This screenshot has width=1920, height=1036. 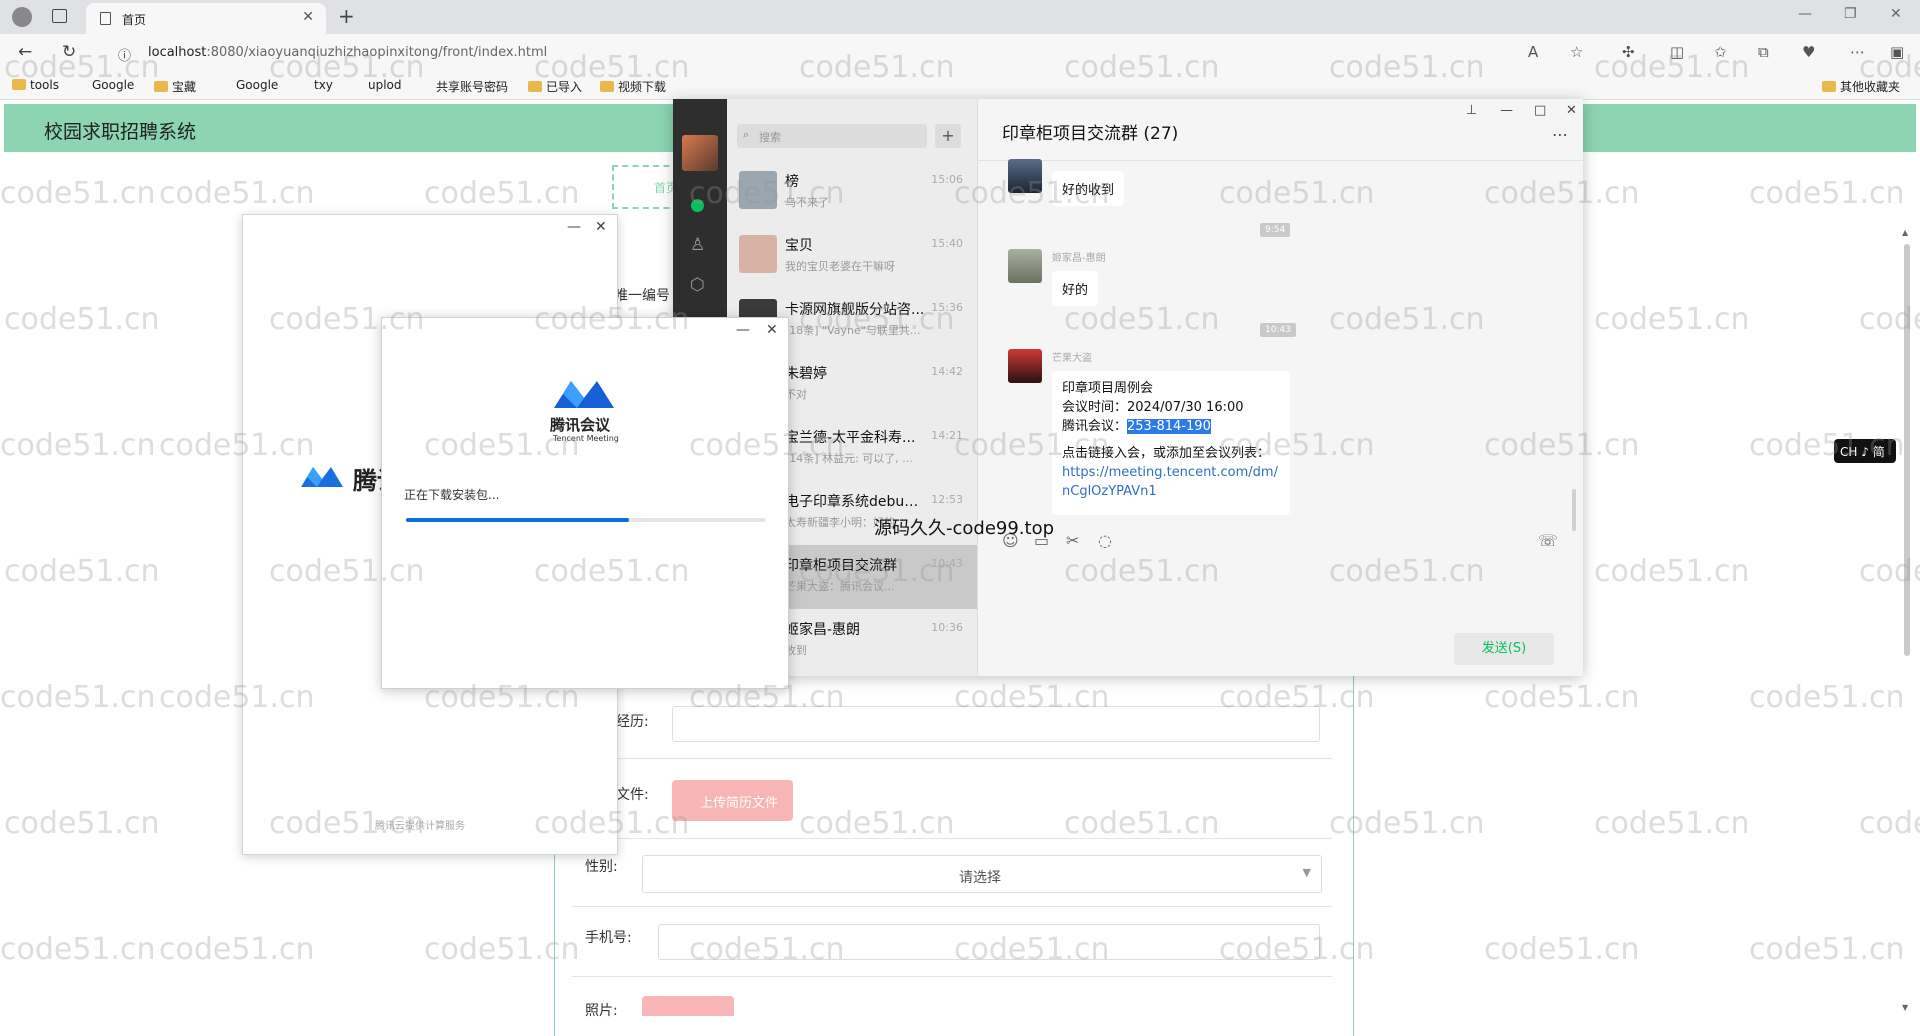 I want to click on message-time: 10:43, so click(x=1278, y=330).